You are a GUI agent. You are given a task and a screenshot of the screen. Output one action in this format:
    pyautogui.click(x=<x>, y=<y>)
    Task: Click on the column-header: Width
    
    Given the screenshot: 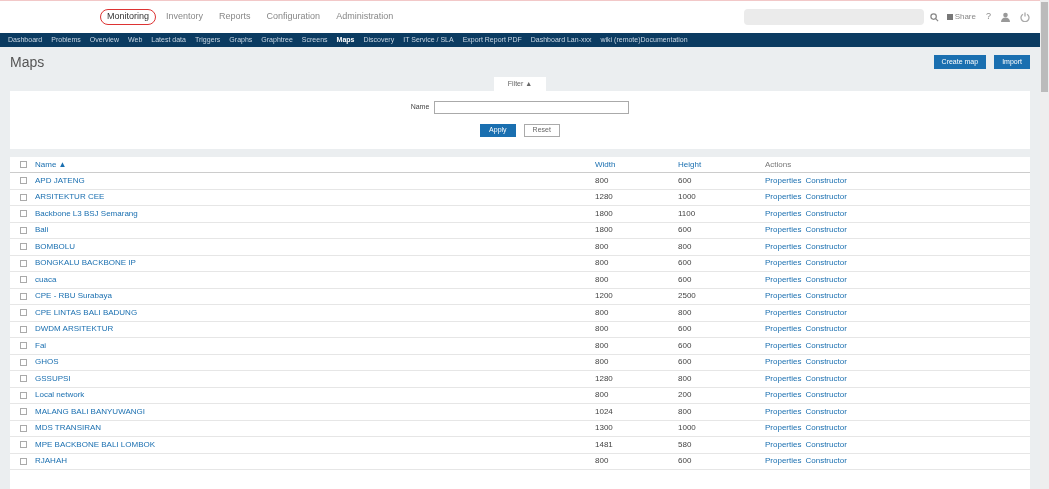 What is the action you would take?
    pyautogui.click(x=605, y=164)
    